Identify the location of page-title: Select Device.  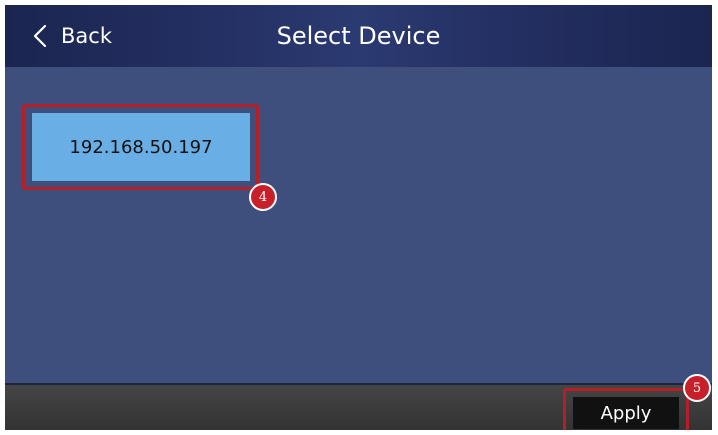
(358, 36).